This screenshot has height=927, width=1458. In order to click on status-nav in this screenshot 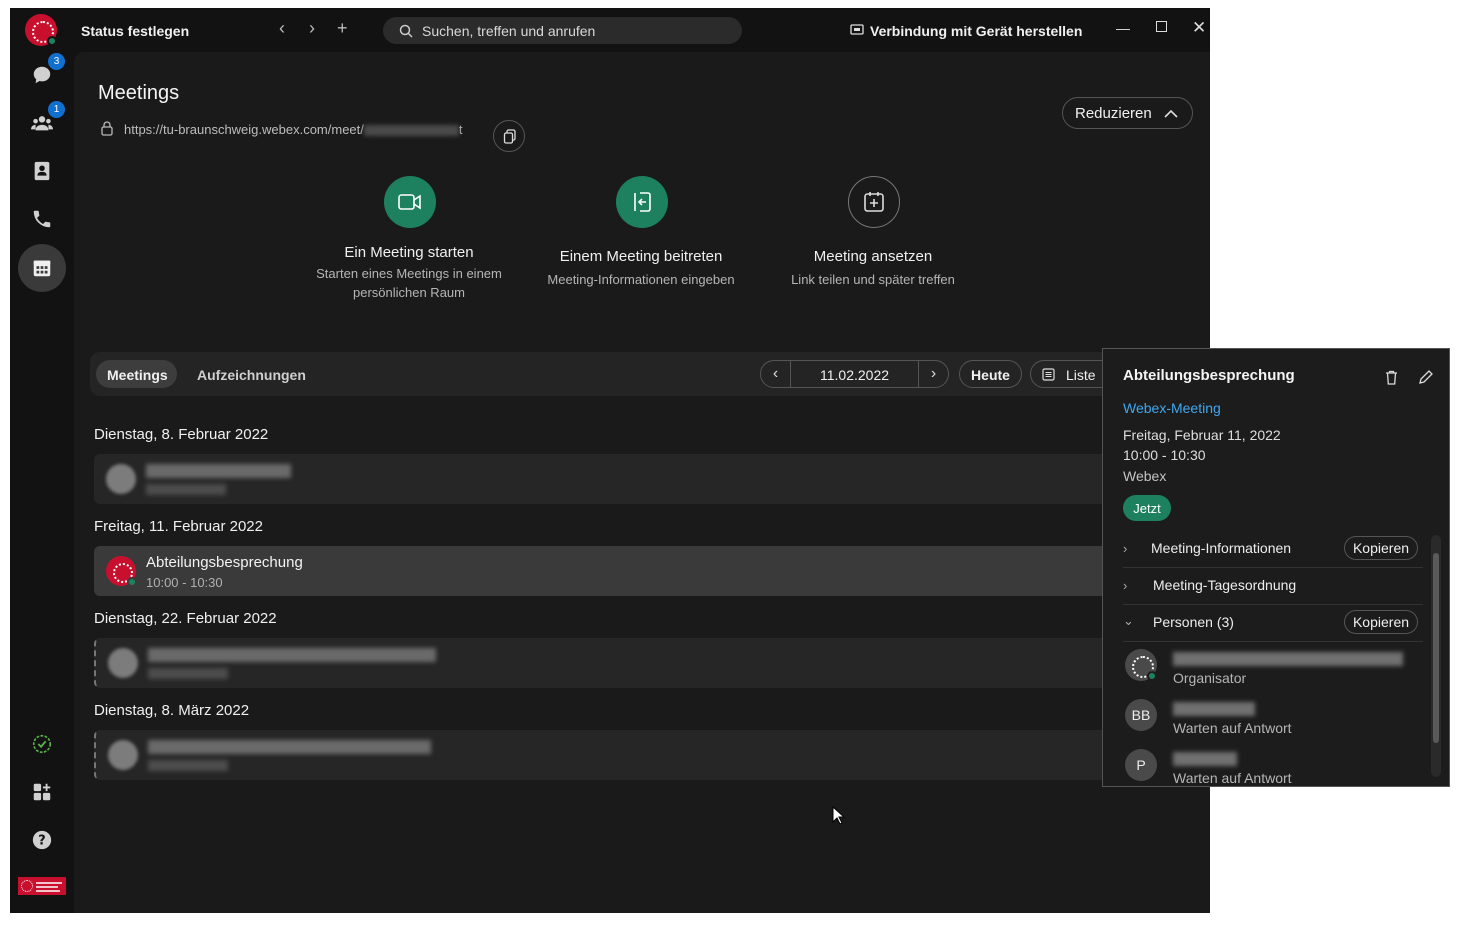, I will do `click(42, 744)`.